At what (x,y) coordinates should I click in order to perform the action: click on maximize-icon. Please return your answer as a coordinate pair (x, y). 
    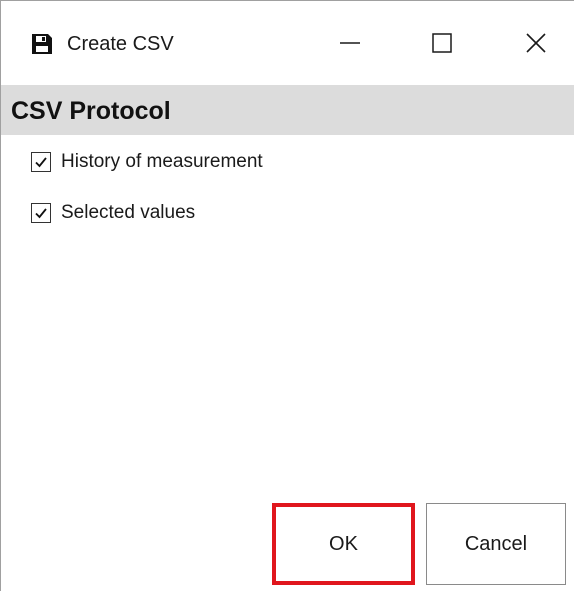
    Looking at the image, I should click on (442, 43).